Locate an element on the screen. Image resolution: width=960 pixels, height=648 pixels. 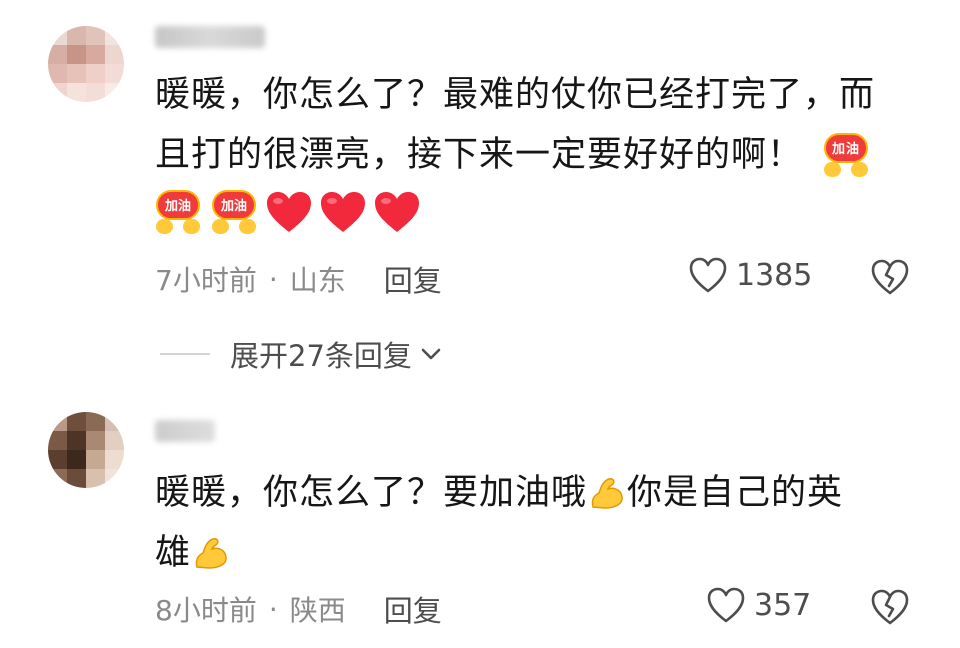
comment-text-line-2: 雄 is located at coordinates (173, 553).